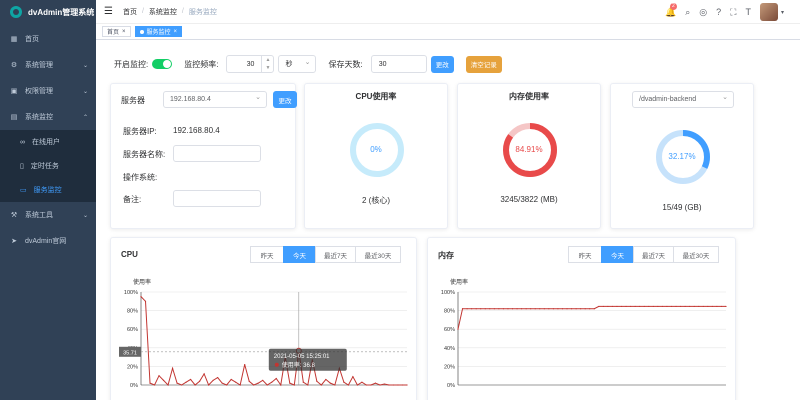  I want to click on stepper-arrows: ▲ ▼, so click(267, 64).